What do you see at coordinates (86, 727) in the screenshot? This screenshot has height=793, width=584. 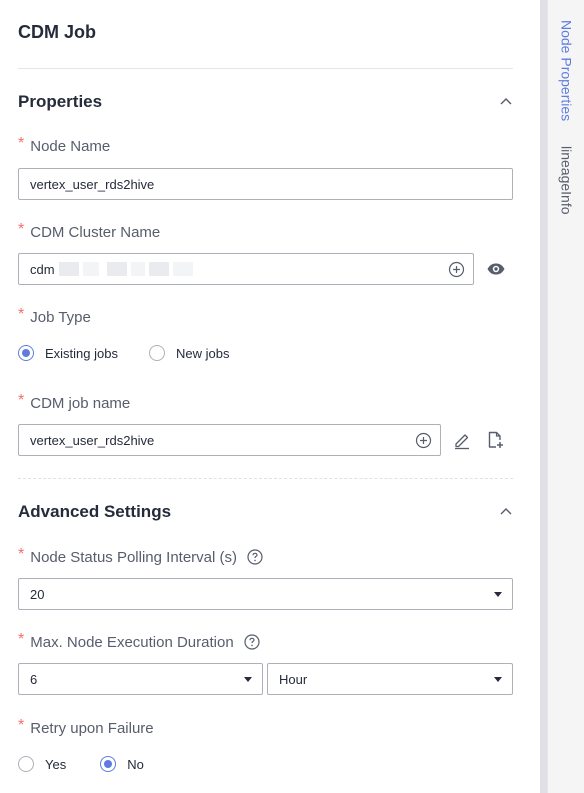 I see `retry-label: * Retry upon Failure` at bounding box center [86, 727].